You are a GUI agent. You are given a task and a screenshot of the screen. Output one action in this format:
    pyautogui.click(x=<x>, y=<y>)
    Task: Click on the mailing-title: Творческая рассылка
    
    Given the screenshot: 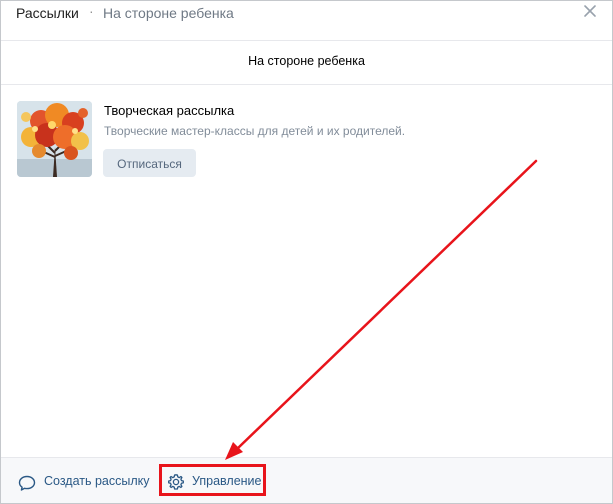 What is the action you would take?
    pyautogui.click(x=169, y=110)
    